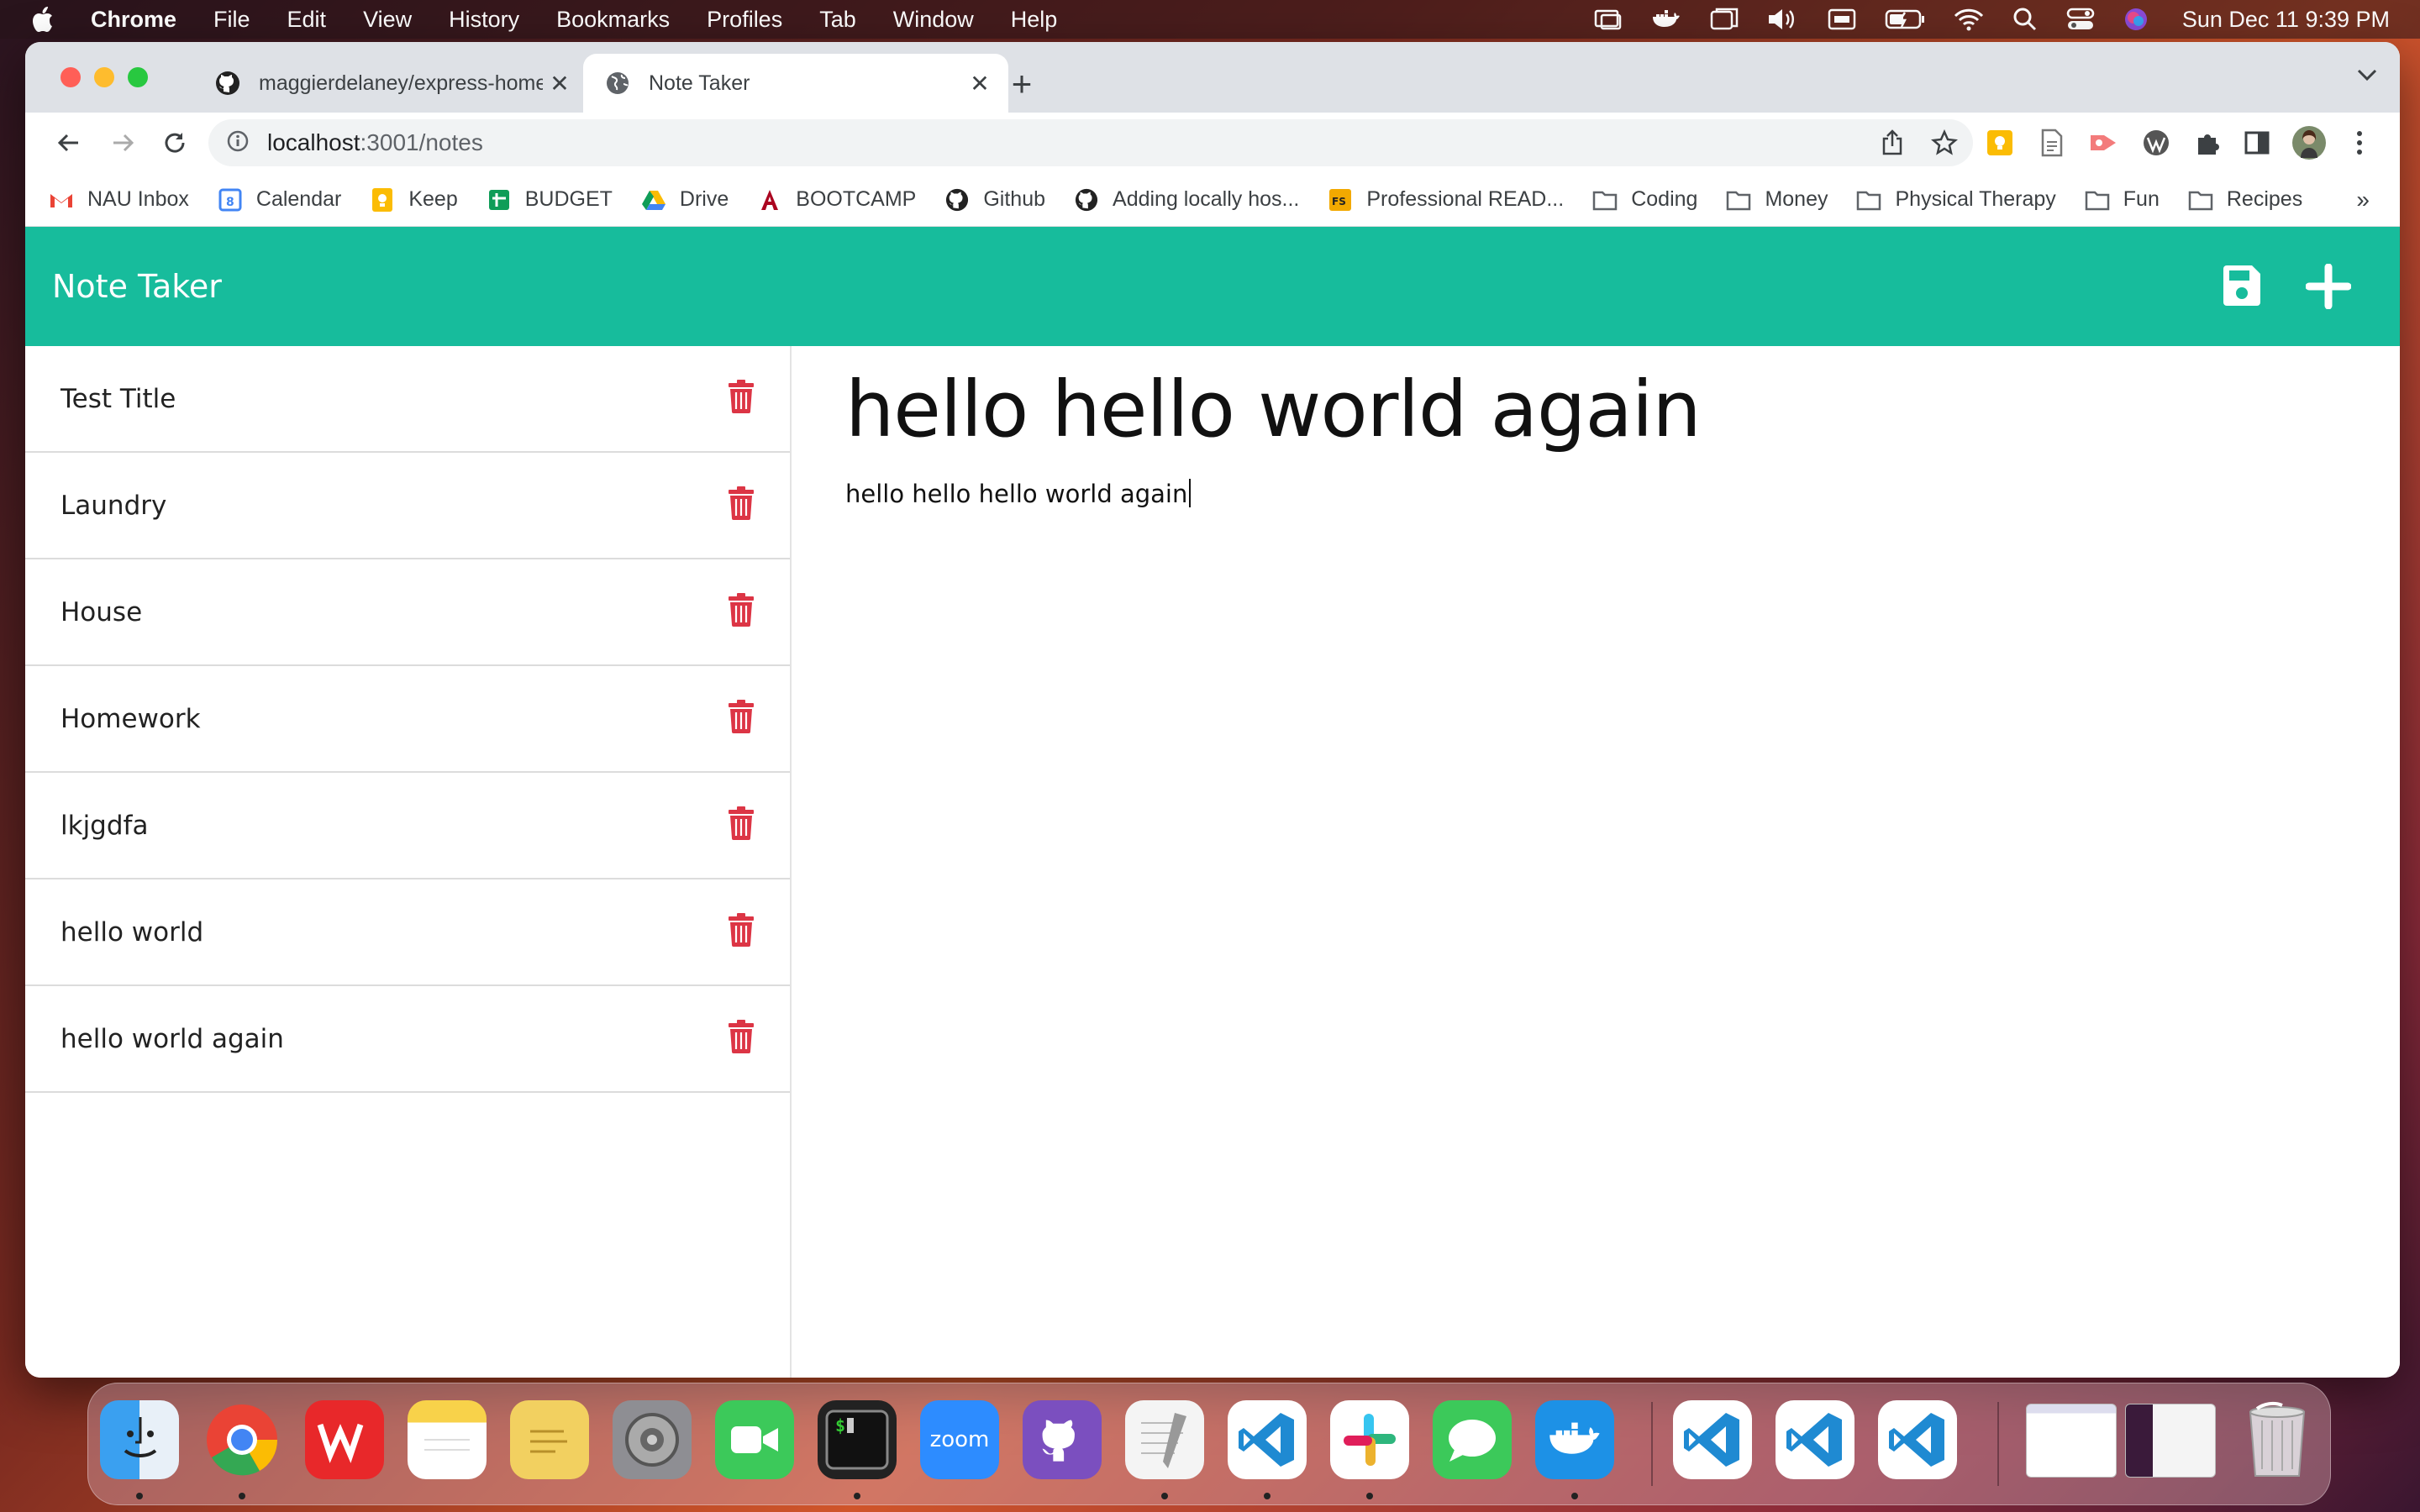 The image size is (2420, 1512). I want to click on siri-icon, so click(2136, 19).